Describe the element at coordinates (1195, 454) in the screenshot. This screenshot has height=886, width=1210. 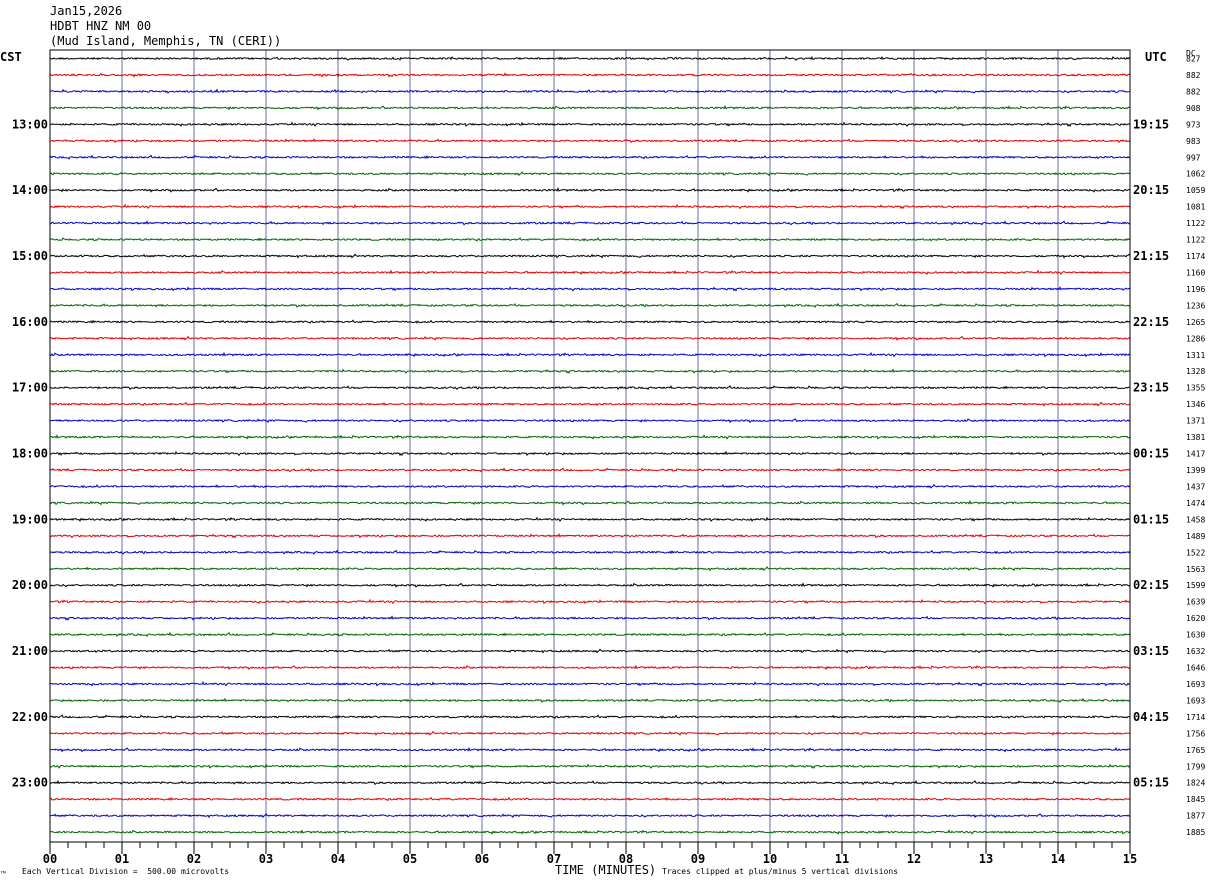
I see `dc-offset-value: 1417` at that location.